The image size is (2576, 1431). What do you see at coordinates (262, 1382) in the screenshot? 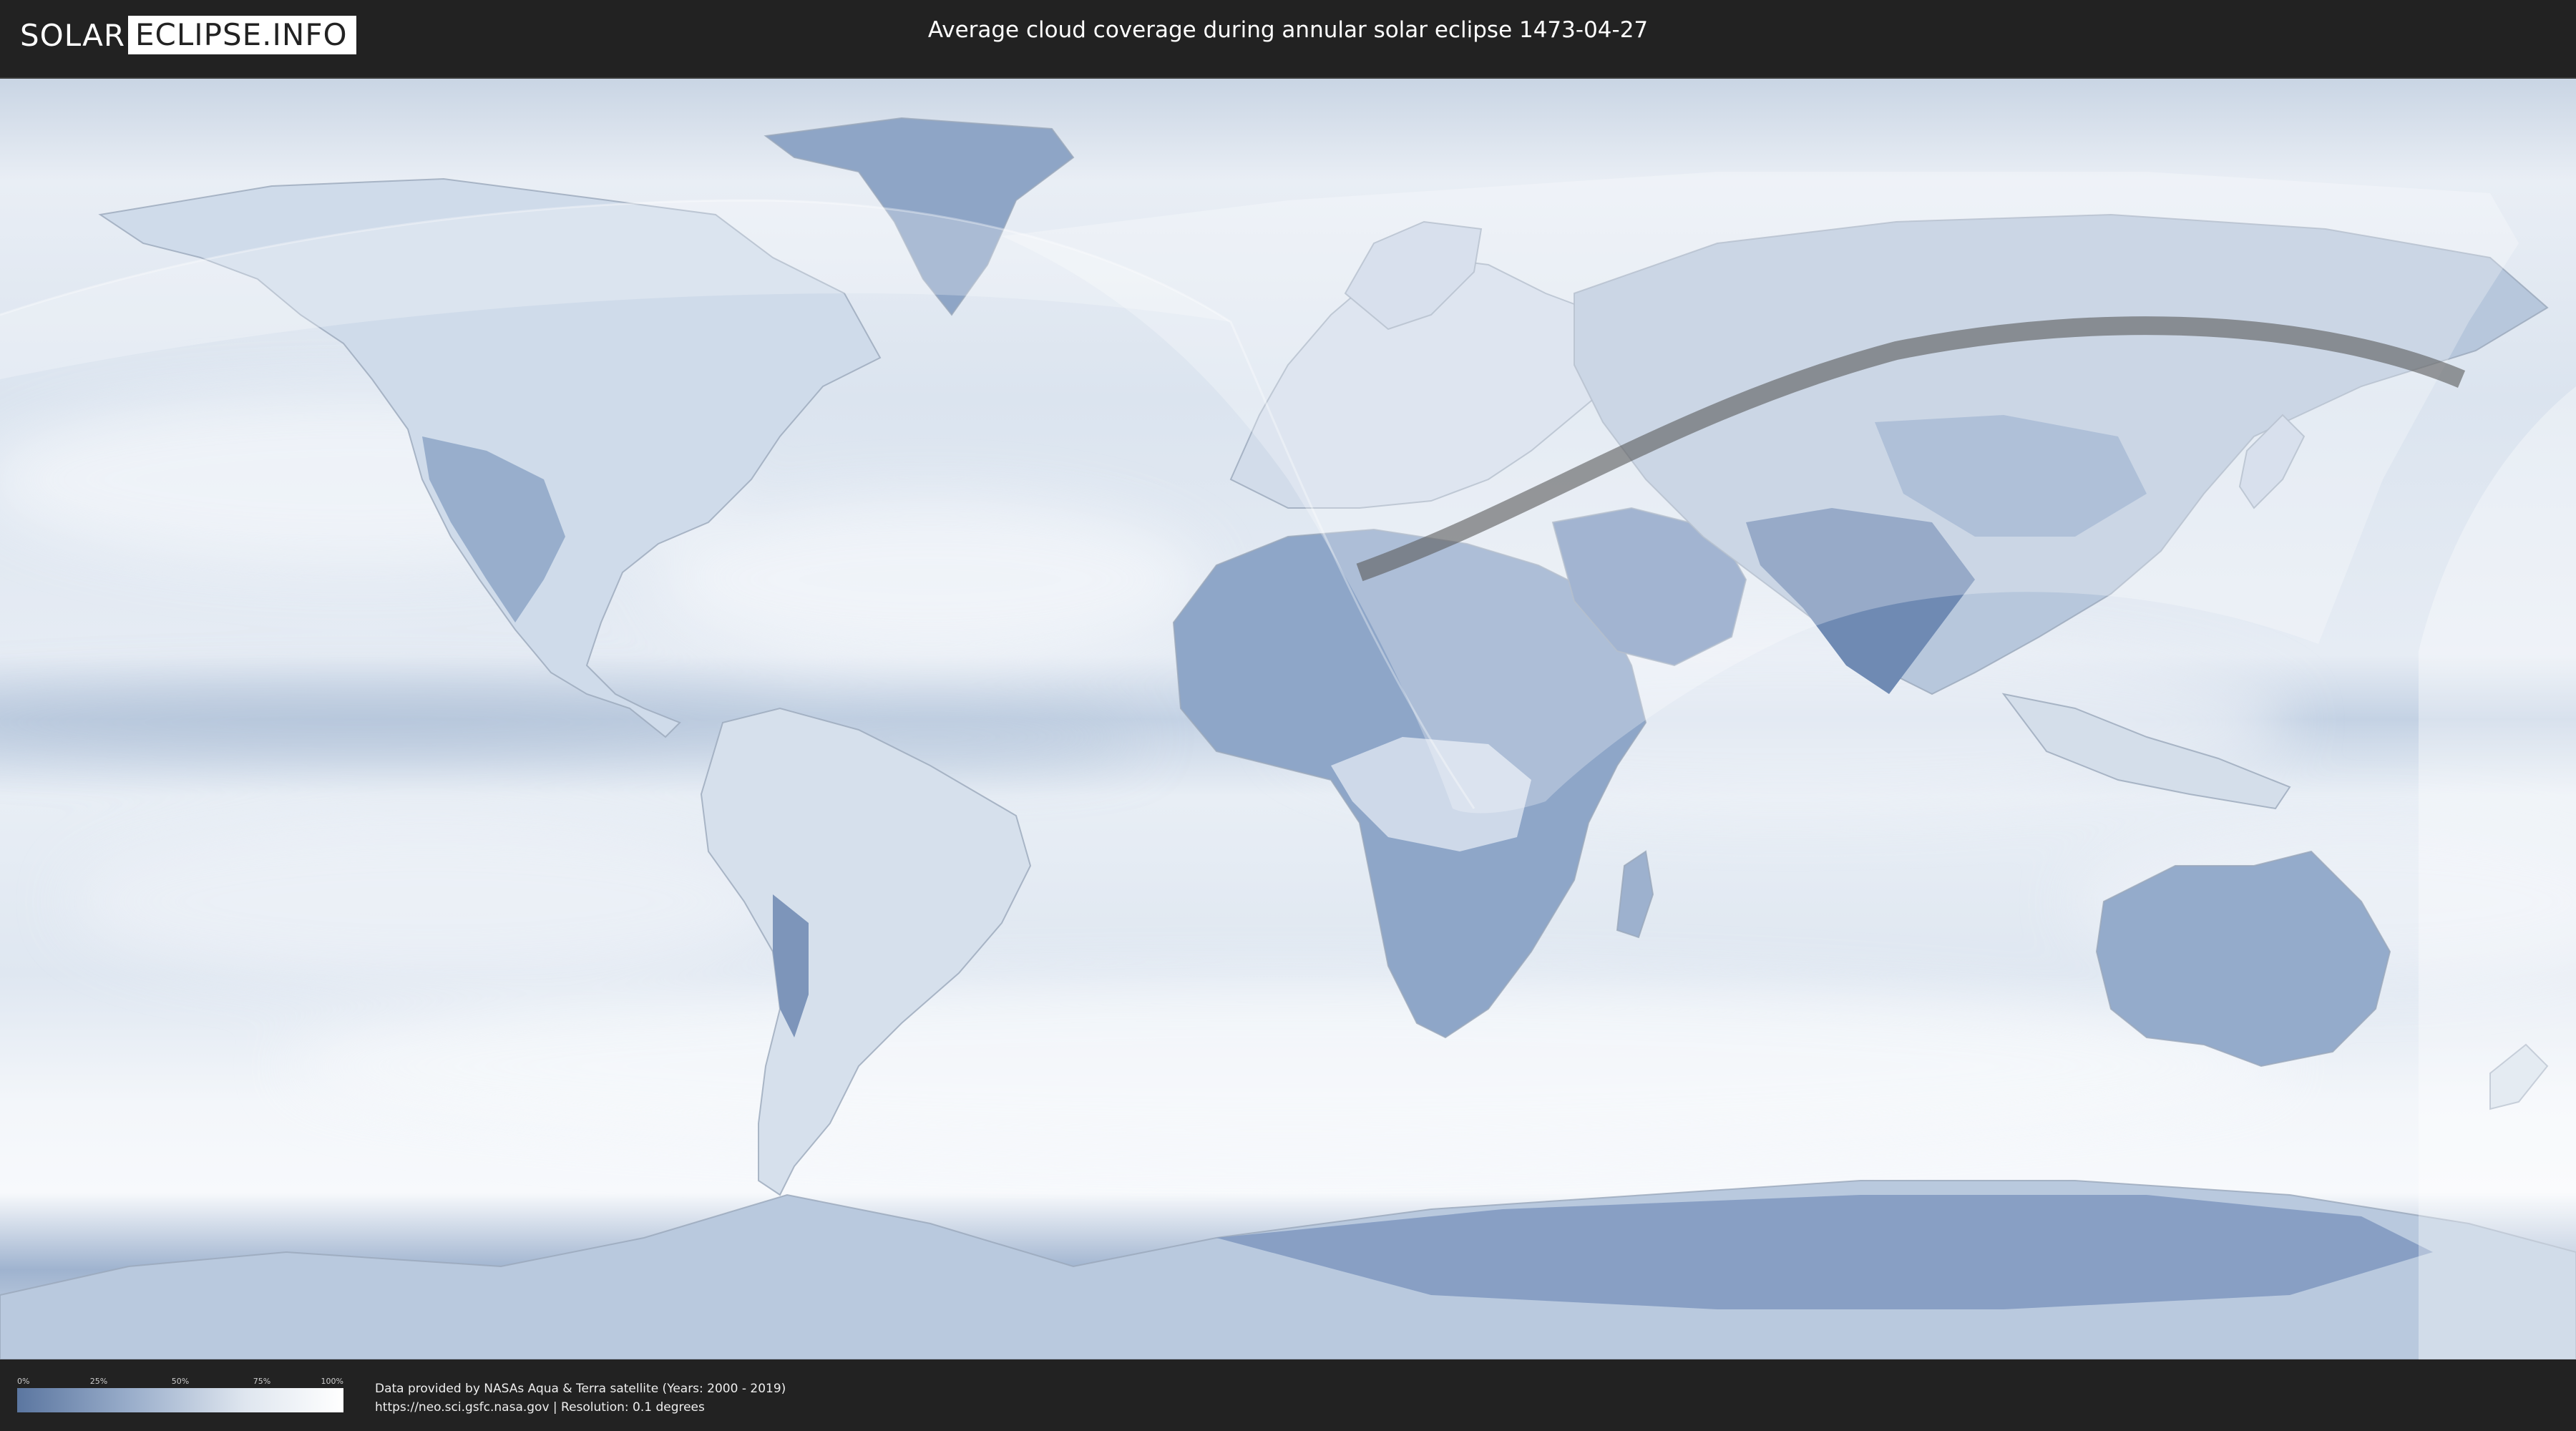
I see `legend-tick-75: 75%` at bounding box center [262, 1382].